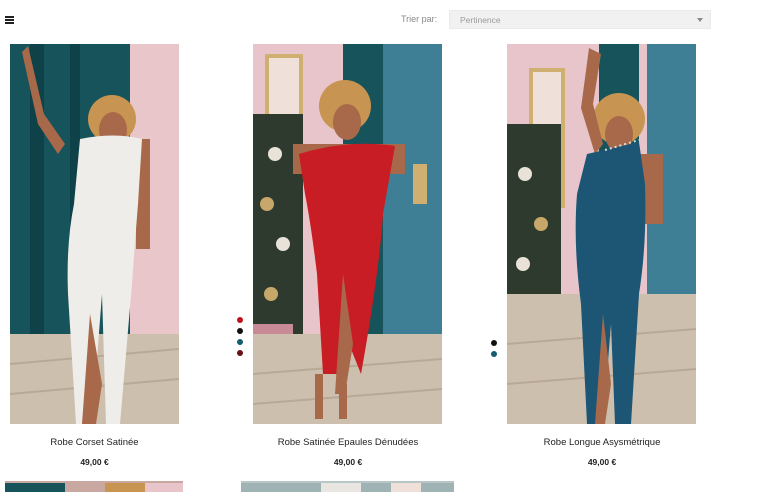 The width and height of the screenshot is (760, 492). Describe the element at coordinates (700, 20) in the screenshot. I see `chevron-down-icon` at that location.